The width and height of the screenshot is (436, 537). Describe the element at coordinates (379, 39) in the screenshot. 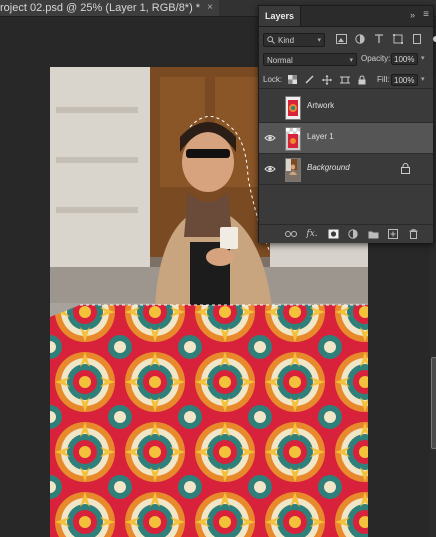

I see `filter-type-icon` at that location.